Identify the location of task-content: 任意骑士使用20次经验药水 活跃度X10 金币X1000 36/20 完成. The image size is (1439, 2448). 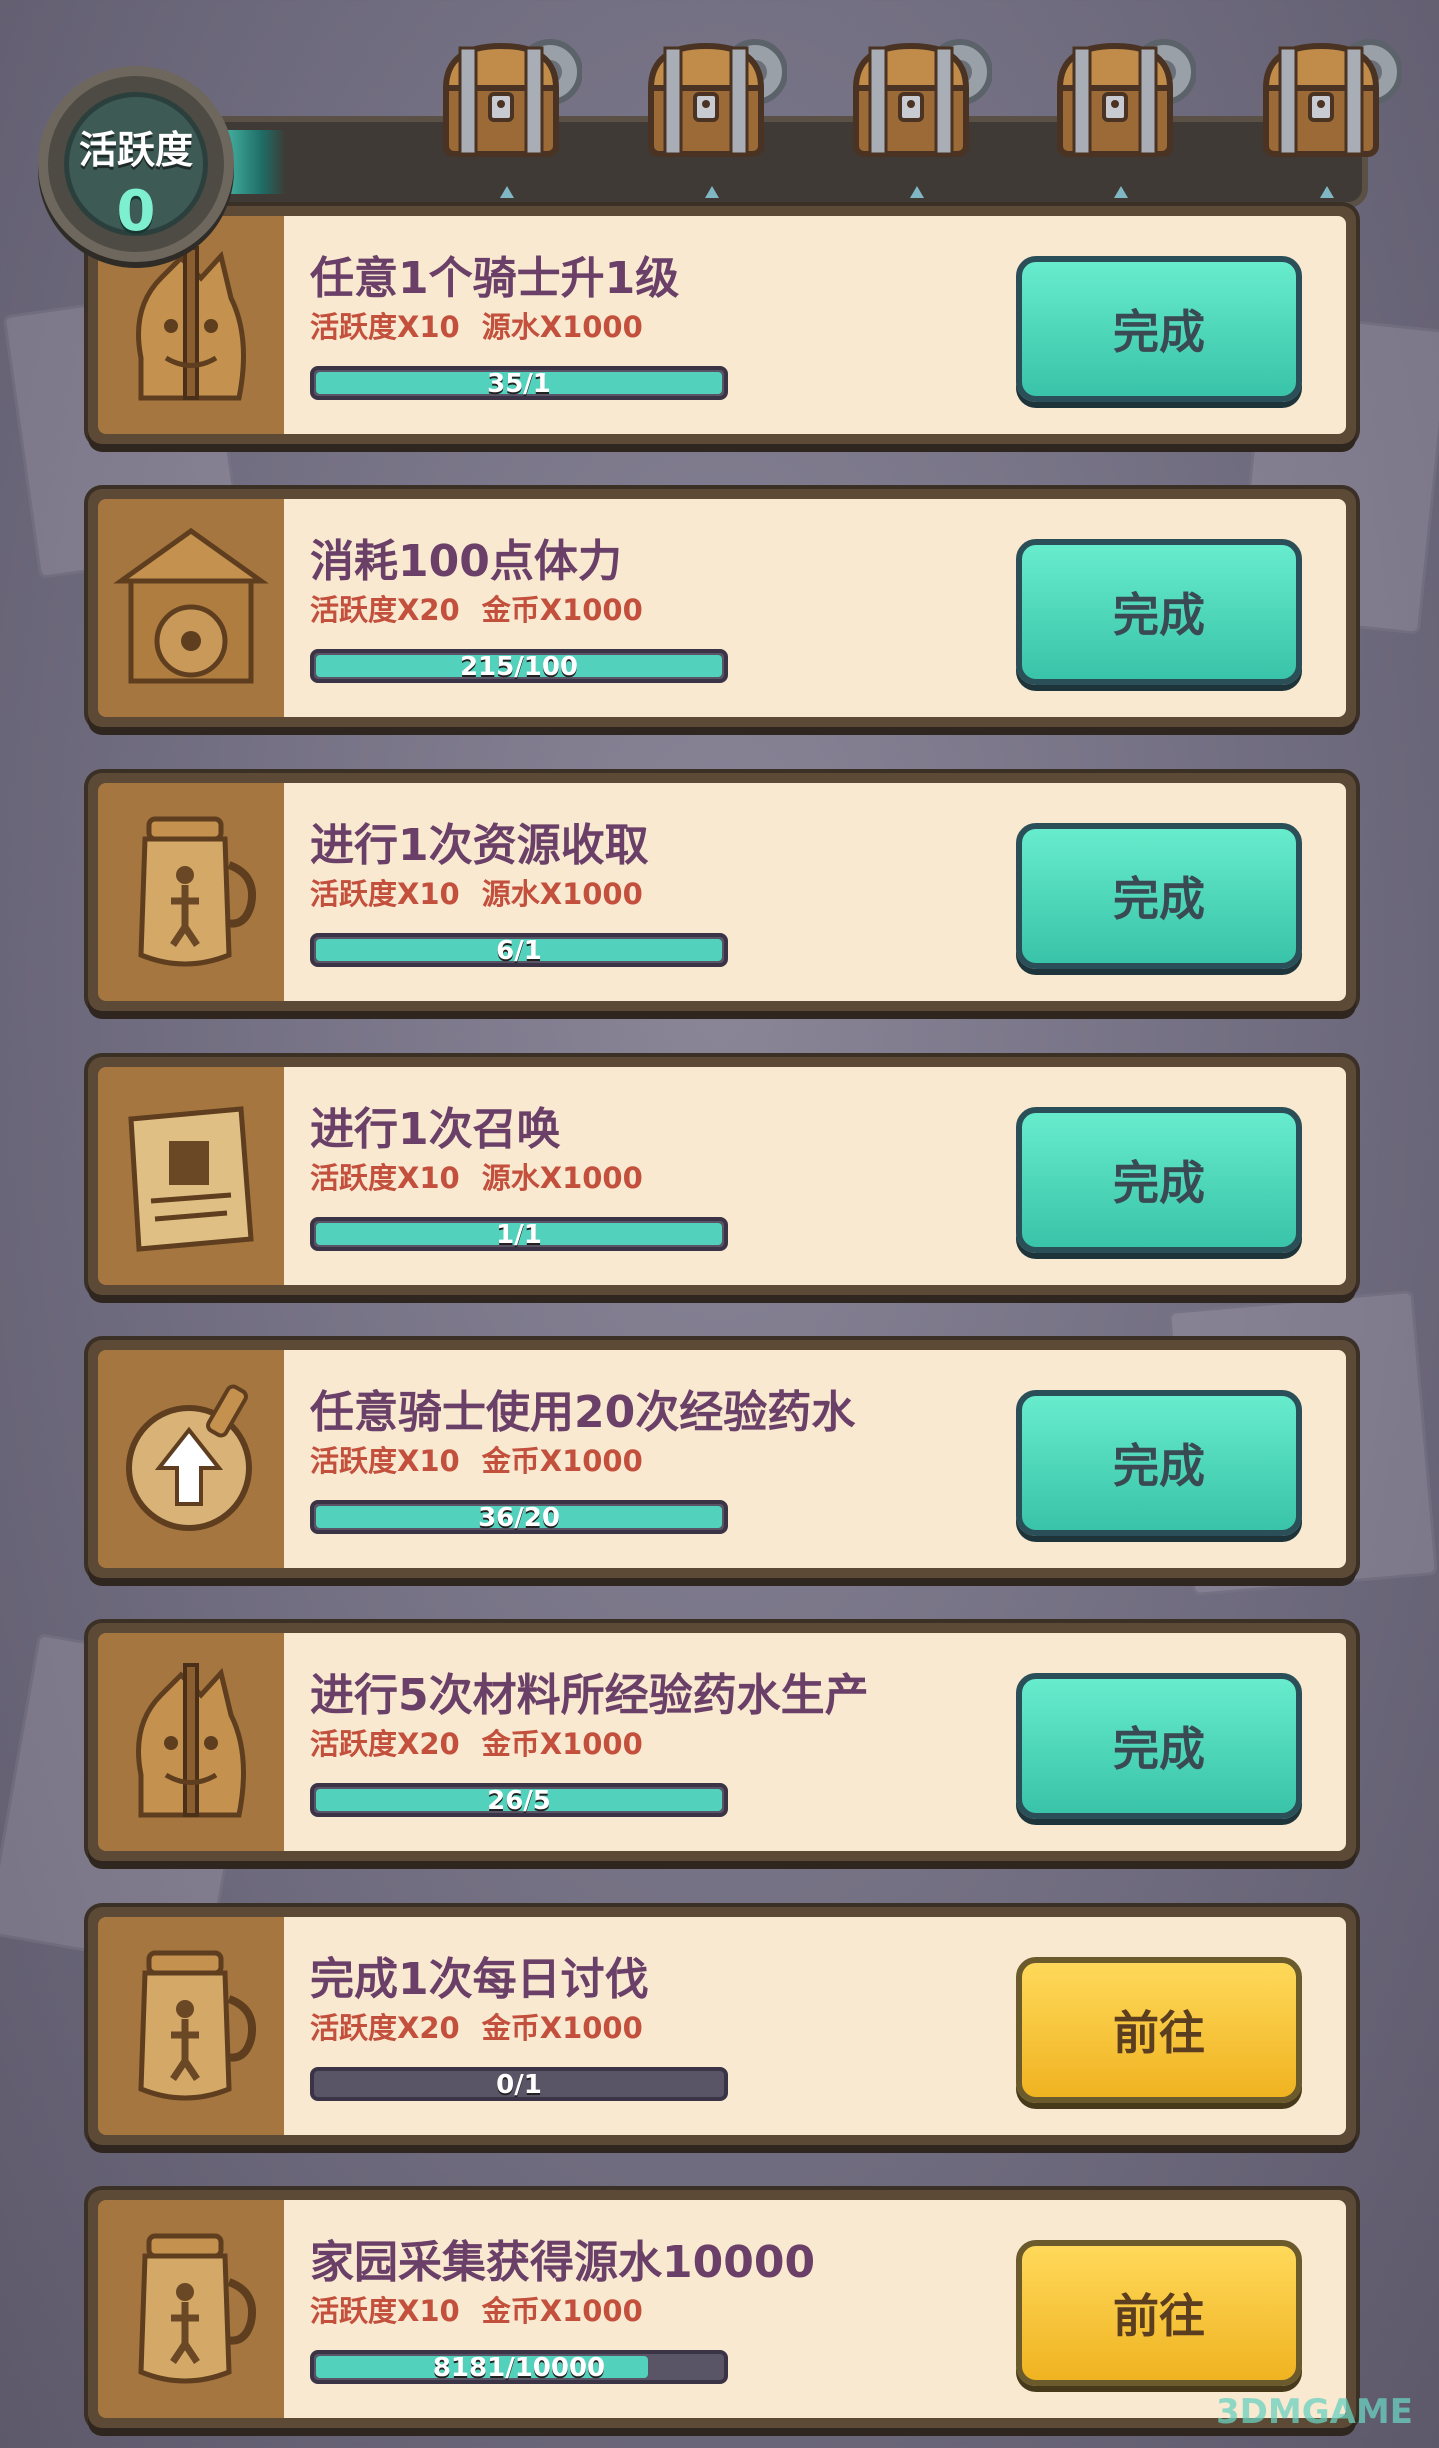
(815, 1459).